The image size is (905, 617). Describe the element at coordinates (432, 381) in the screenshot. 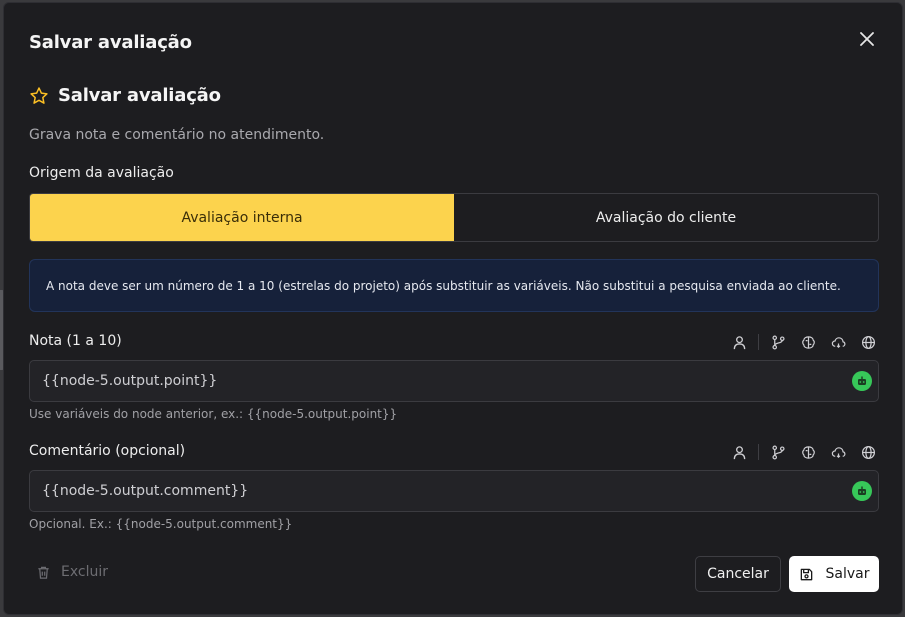

I see `score-input` at that location.